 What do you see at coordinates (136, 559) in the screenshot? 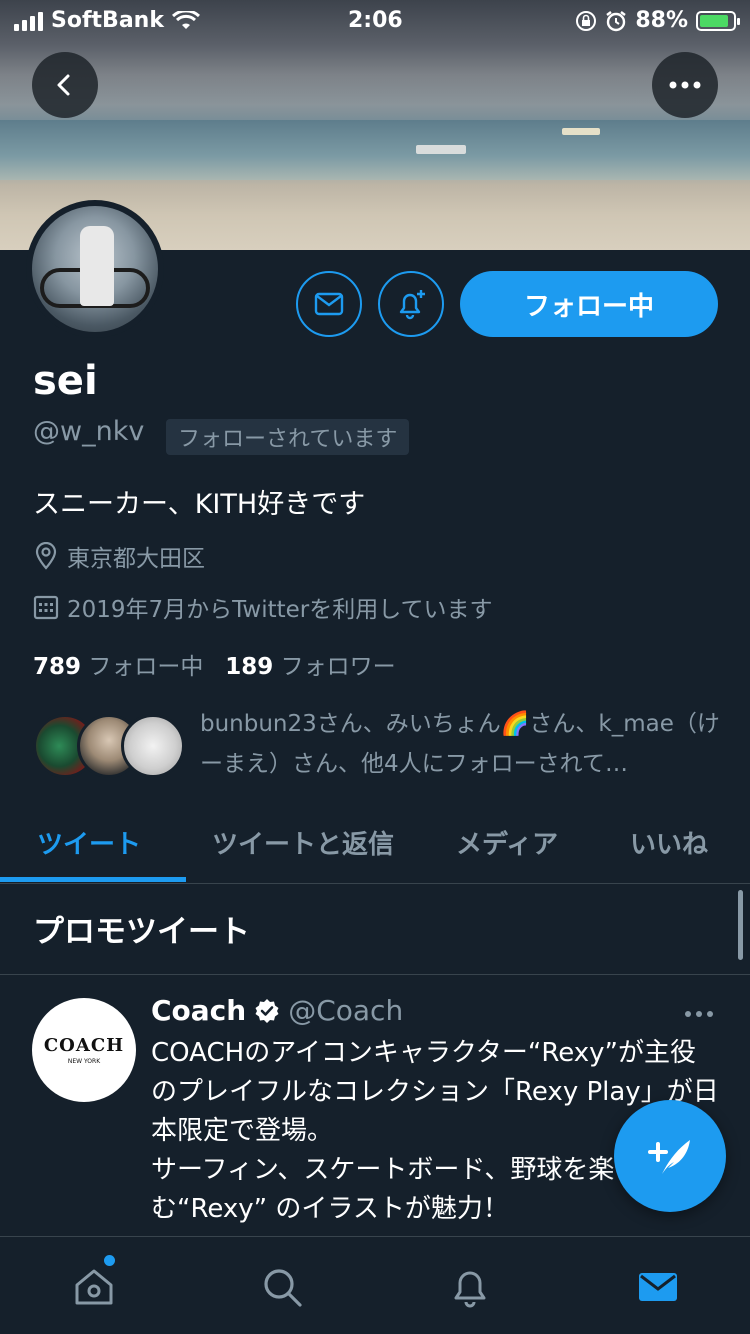
I see `location-text: 東京都大田区` at bounding box center [136, 559].